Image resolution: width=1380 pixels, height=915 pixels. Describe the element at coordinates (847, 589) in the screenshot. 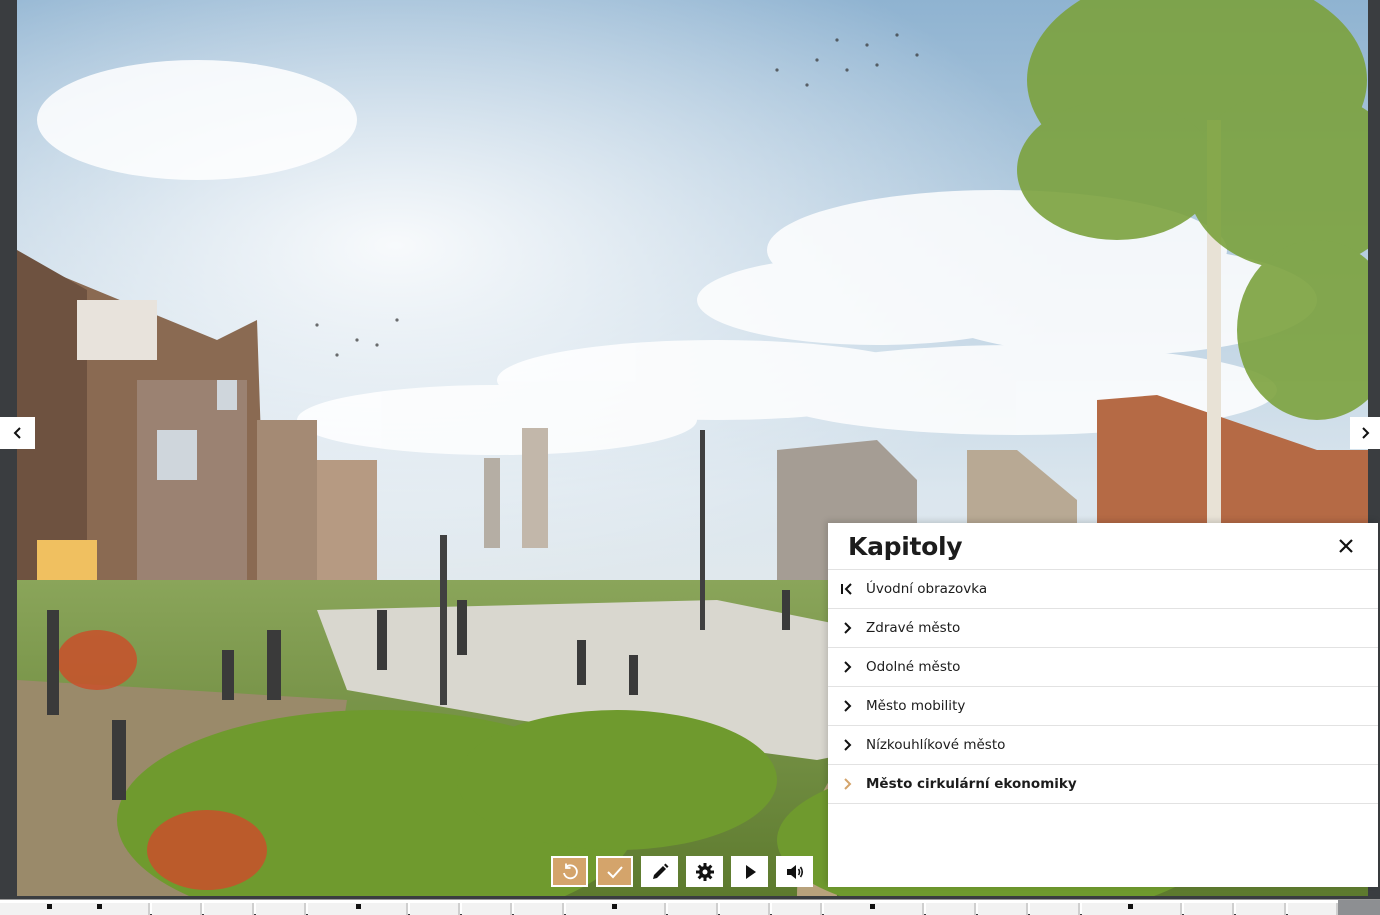

I see `first-page-icon` at that location.